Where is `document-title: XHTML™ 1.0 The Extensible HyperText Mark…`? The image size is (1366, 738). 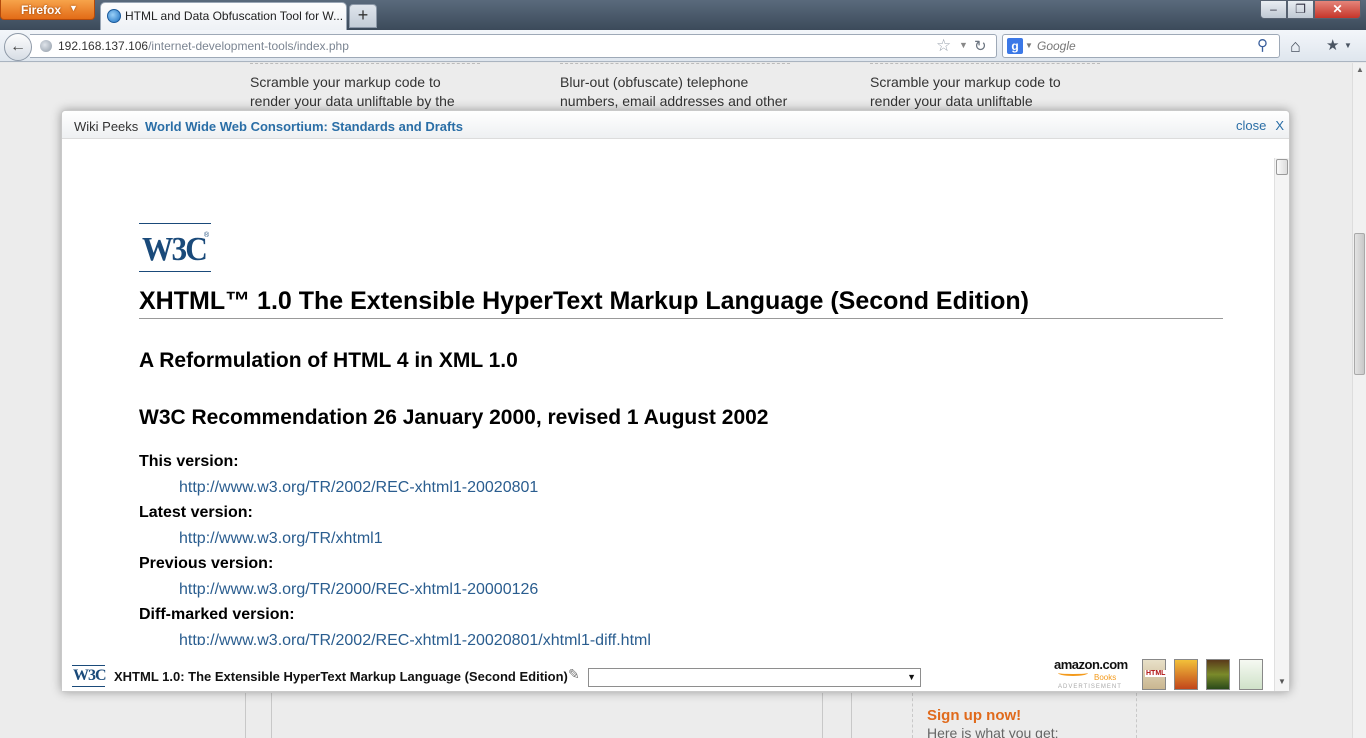
document-title: XHTML™ 1.0 The Extensible HyperText Mark… is located at coordinates (681, 303).